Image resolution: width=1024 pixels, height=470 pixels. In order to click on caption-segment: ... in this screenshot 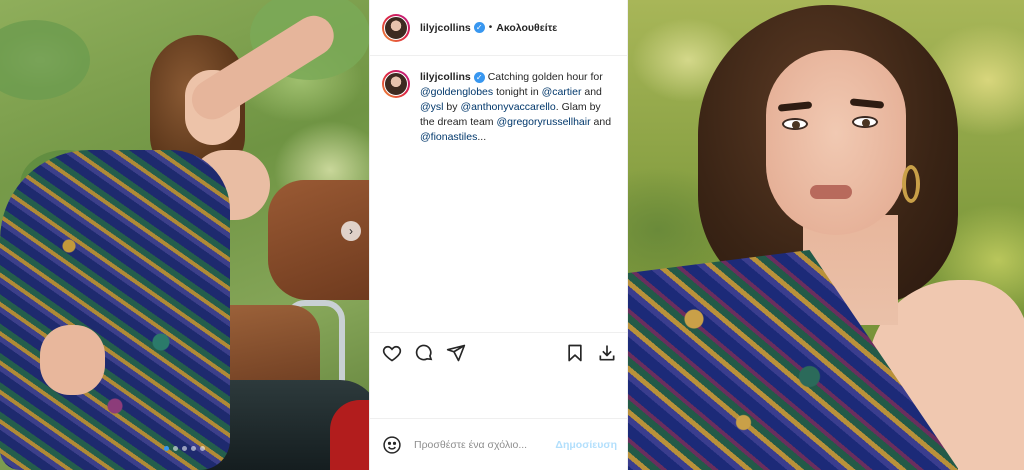, I will do `click(482, 137)`.